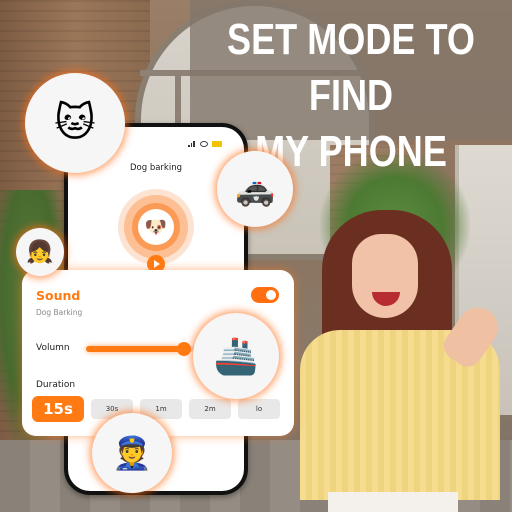 This screenshot has height=512, width=512. I want to click on volume-label: Volumn, so click(53, 348).